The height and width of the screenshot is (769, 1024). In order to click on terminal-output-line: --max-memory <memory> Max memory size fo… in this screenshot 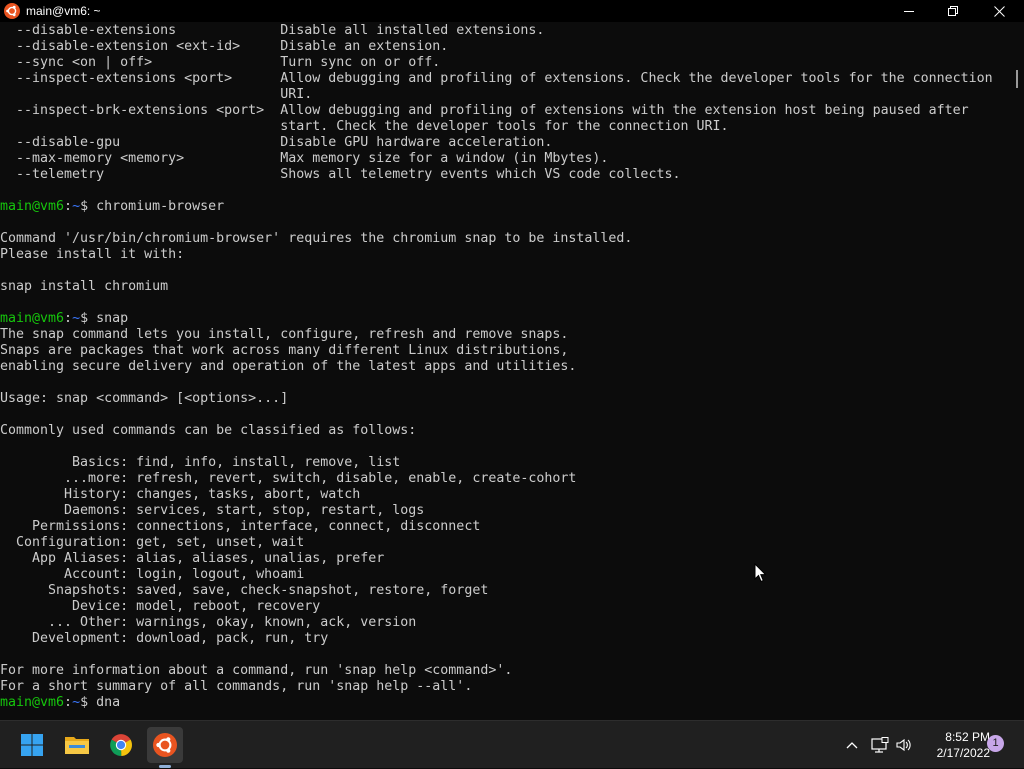, I will do `click(304, 158)`.